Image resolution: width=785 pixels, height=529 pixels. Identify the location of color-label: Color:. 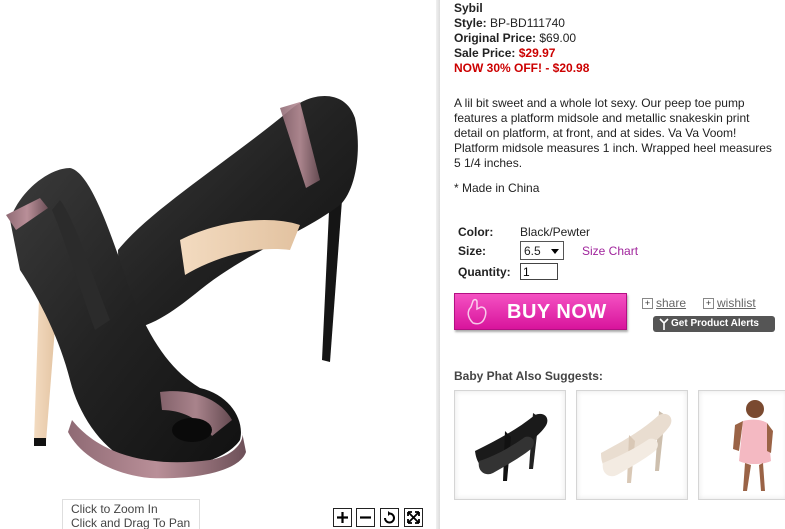
(476, 232).